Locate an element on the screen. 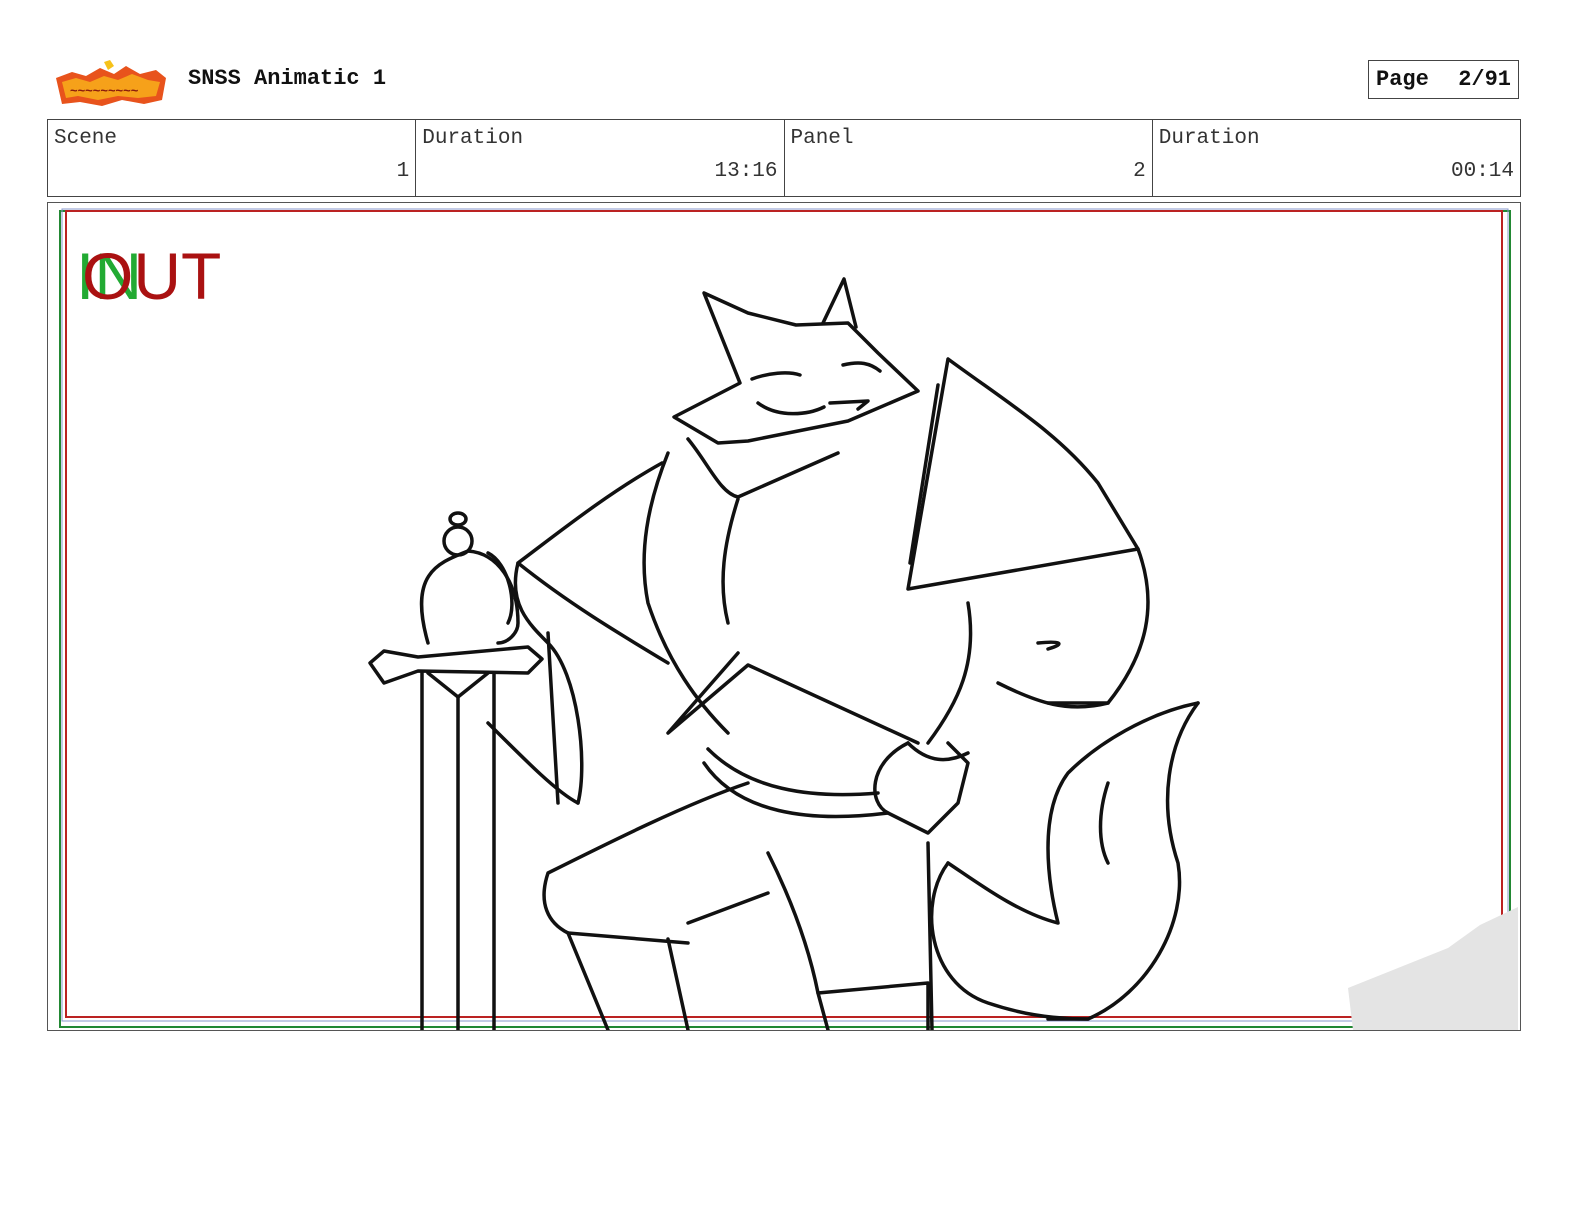  panel-duration-value: 00:14 is located at coordinates (1482, 171).